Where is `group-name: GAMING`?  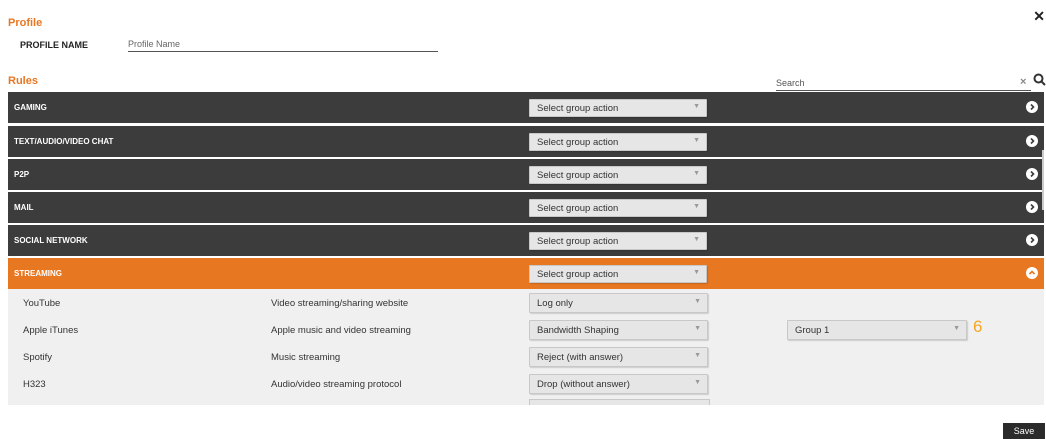
group-name: GAMING is located at coordinates (30, 107).